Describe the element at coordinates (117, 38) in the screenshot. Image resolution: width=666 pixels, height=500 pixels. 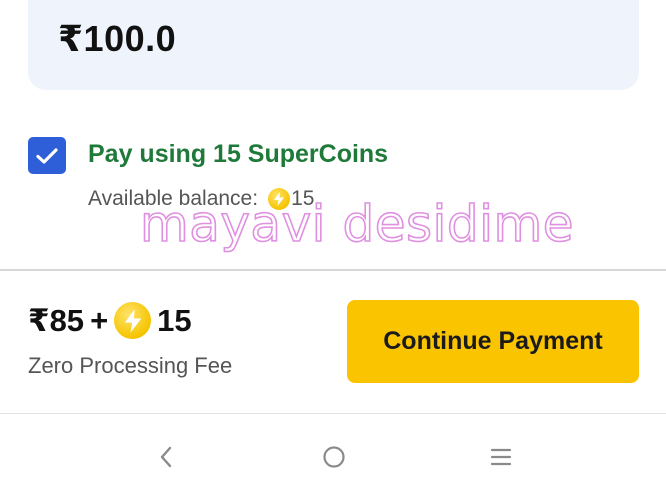
I see `order-amount: ₹100.0` at that location.